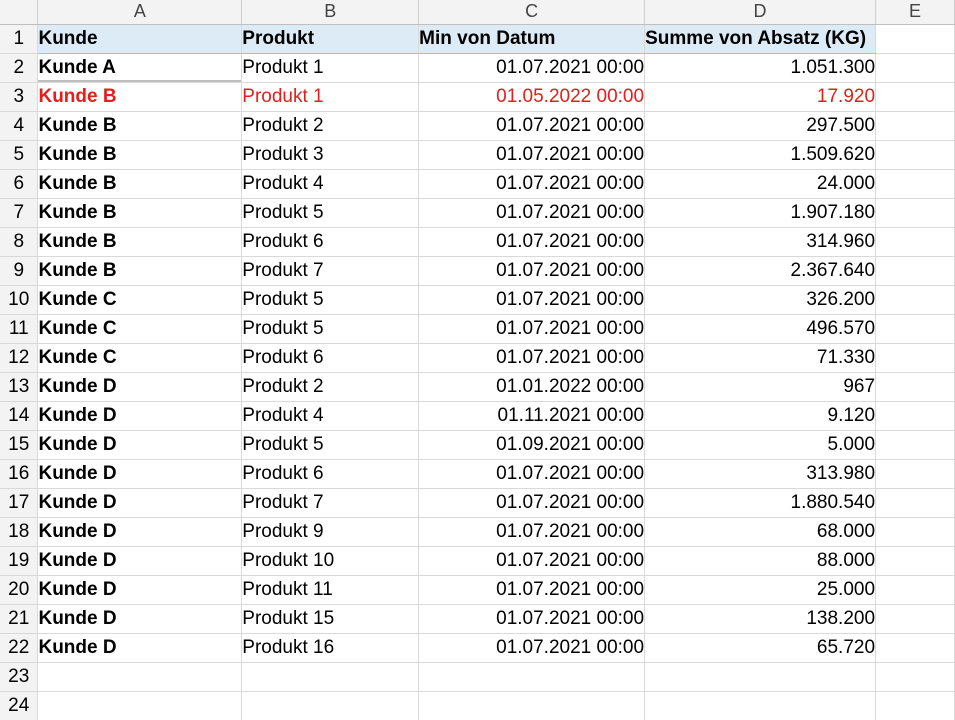 This screenshot has height=720, width=955. What do you see at coordinates (19, 358) in the screenshot?
I see `row-number: 12` at bounding box center [19, 358].